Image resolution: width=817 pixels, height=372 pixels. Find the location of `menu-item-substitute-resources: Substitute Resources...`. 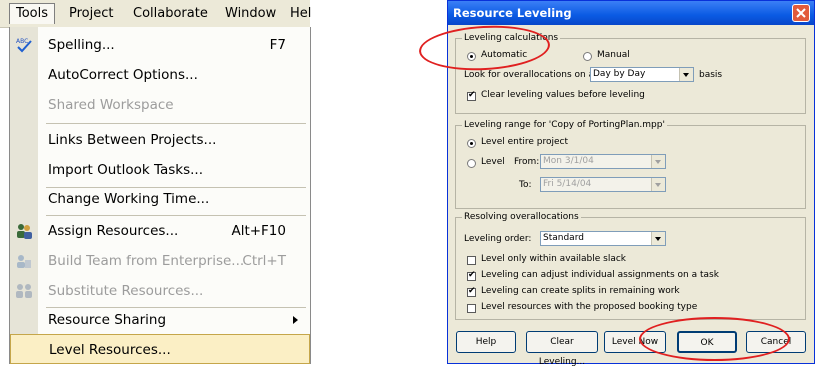

menu-item-substitute-resources: Substitute Resources... is located at coordinates (160, 291).